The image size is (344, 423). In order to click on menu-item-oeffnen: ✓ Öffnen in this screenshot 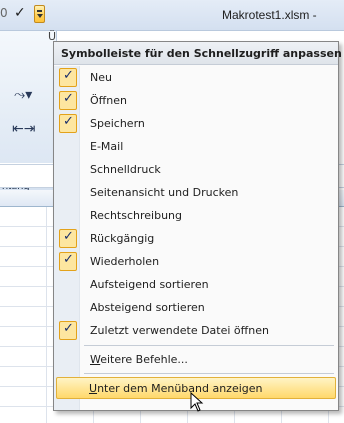, I will do `click(196, 101)`.